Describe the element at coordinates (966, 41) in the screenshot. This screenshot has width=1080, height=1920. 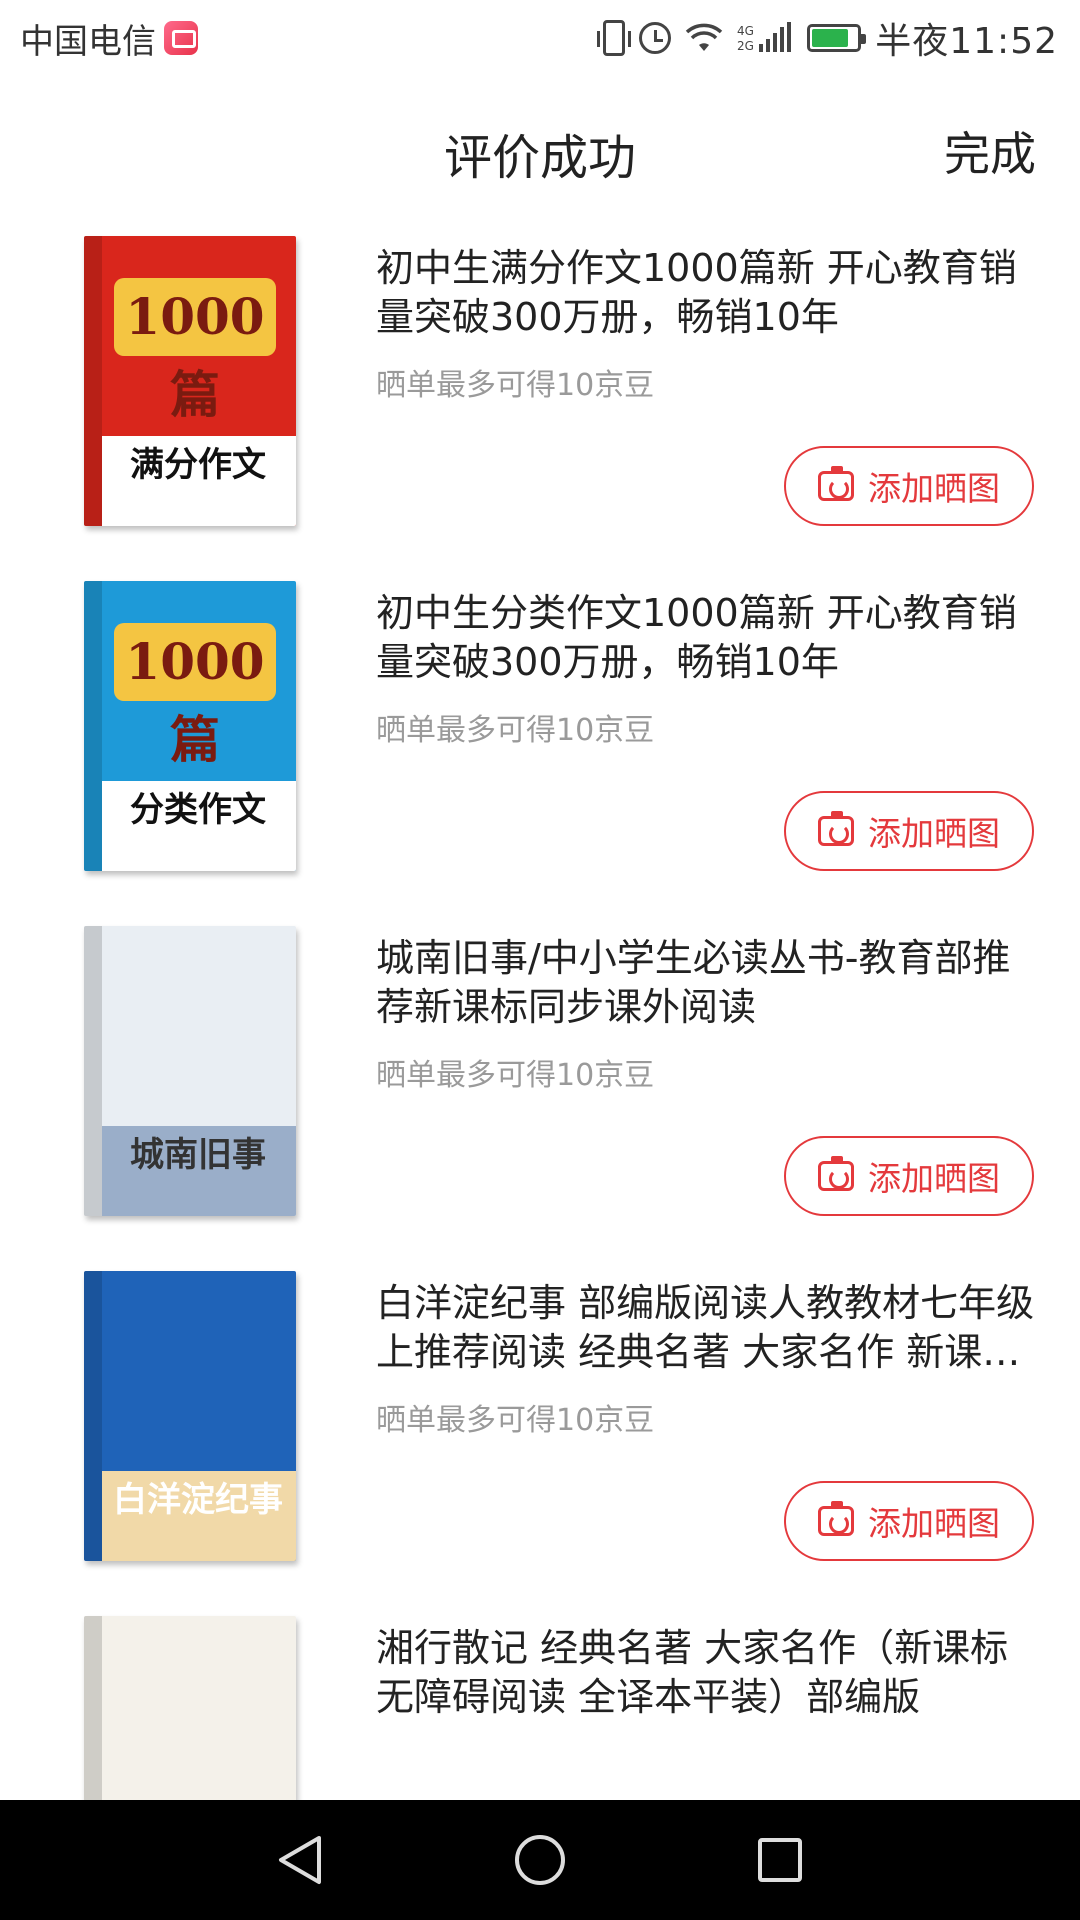
I see `clock-time: 半夜11:52` at that location.